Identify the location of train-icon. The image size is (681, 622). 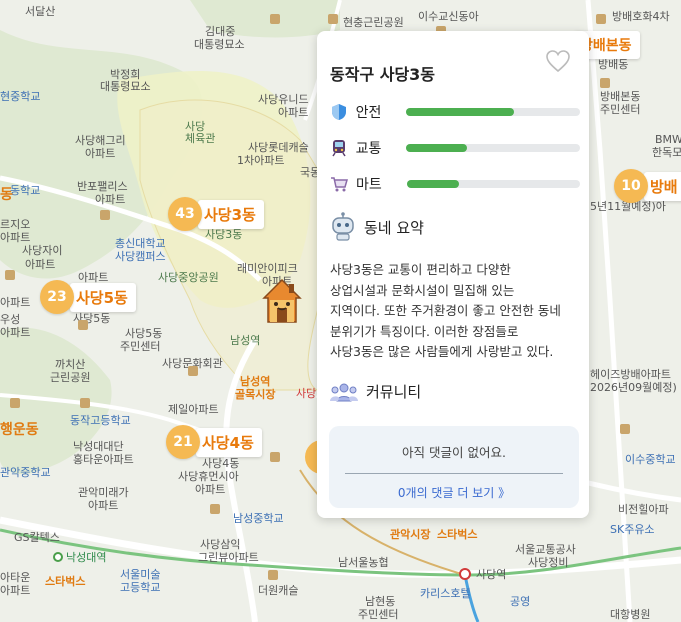
(339, 148).